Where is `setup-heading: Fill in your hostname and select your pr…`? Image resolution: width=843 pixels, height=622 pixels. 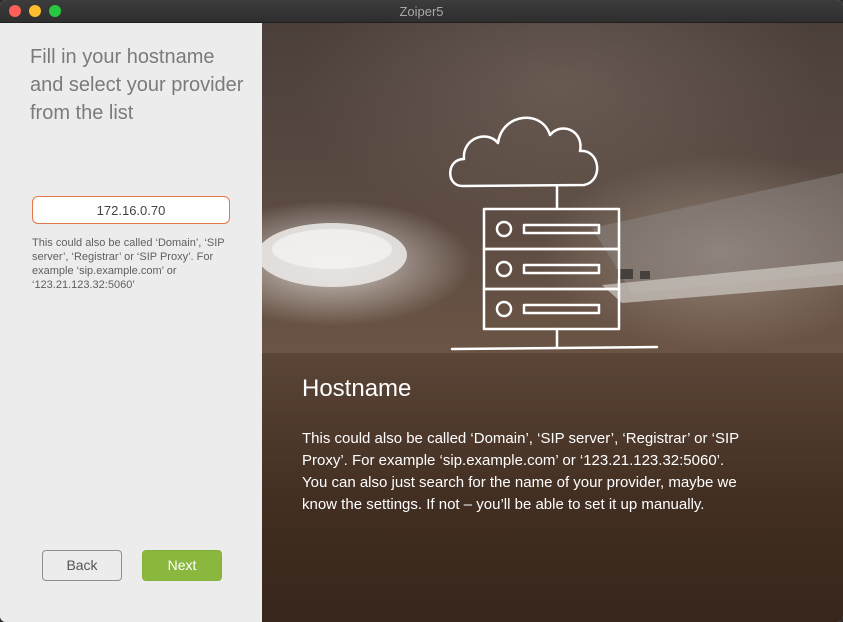 setup-heading: Fill in your hostname and select your pr… is located at coordinates (137, 85).